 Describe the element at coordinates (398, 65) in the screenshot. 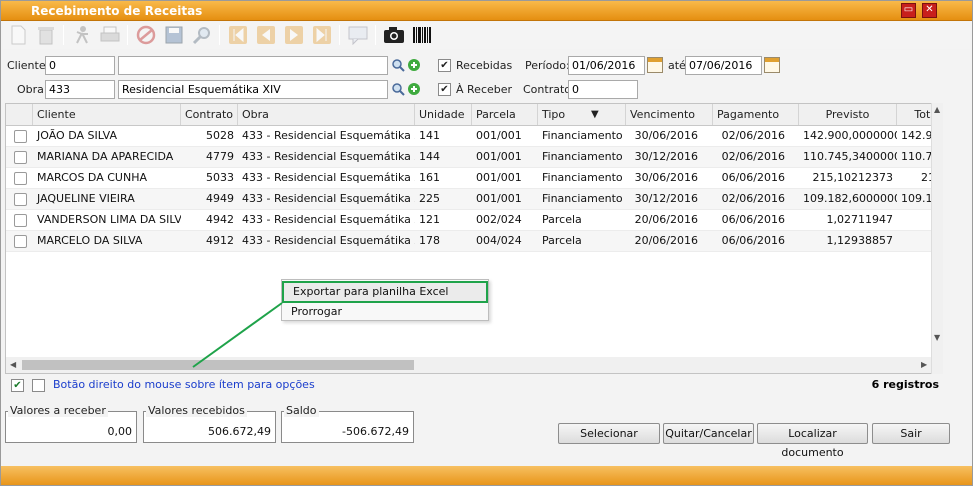

I see `search-cliente-icon` at that location.